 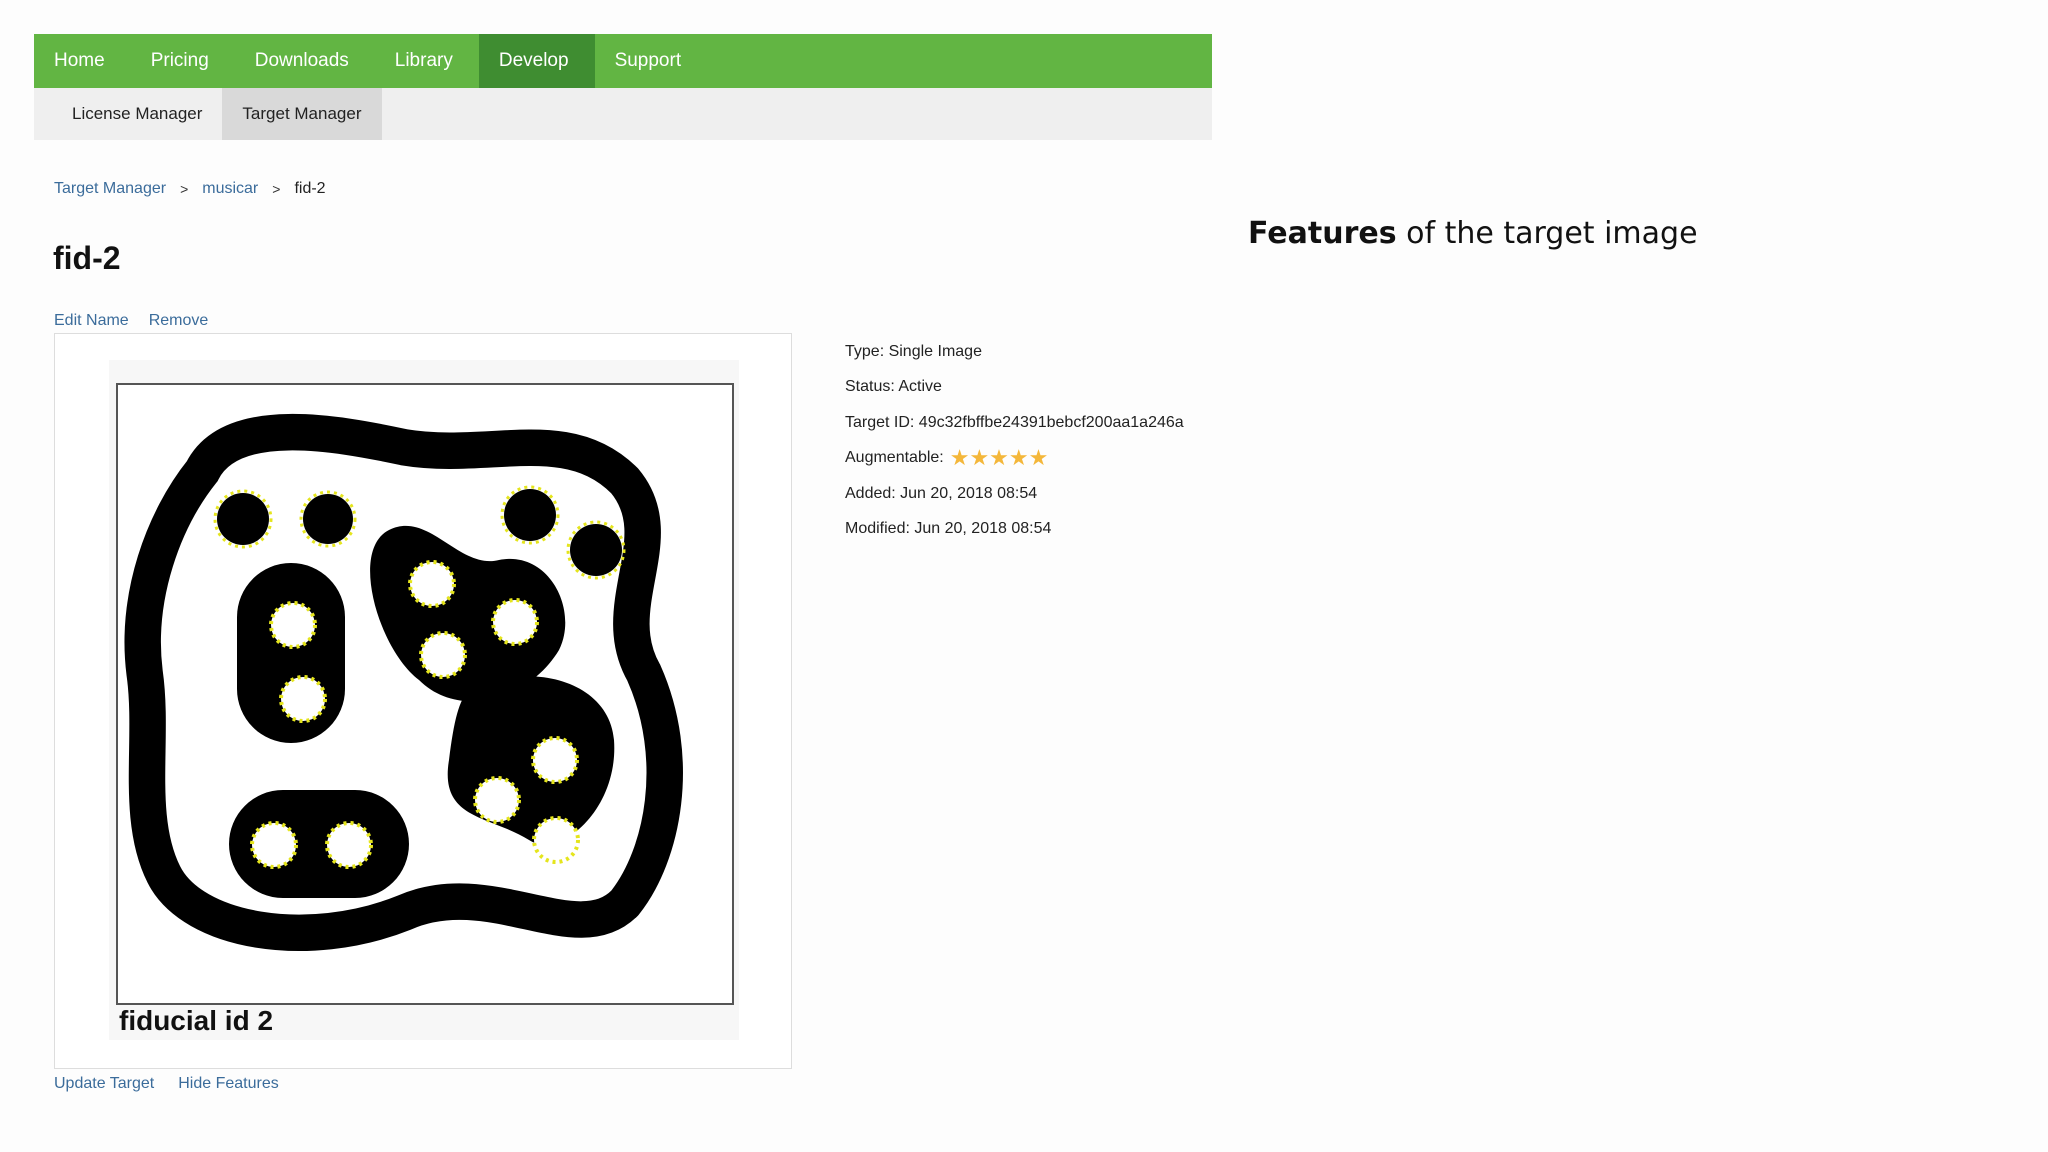 What do you see at coordinates (104, 1084) in the screenshot?
I see `update-target-link: Update Target` at bounding box center [104, 1084].